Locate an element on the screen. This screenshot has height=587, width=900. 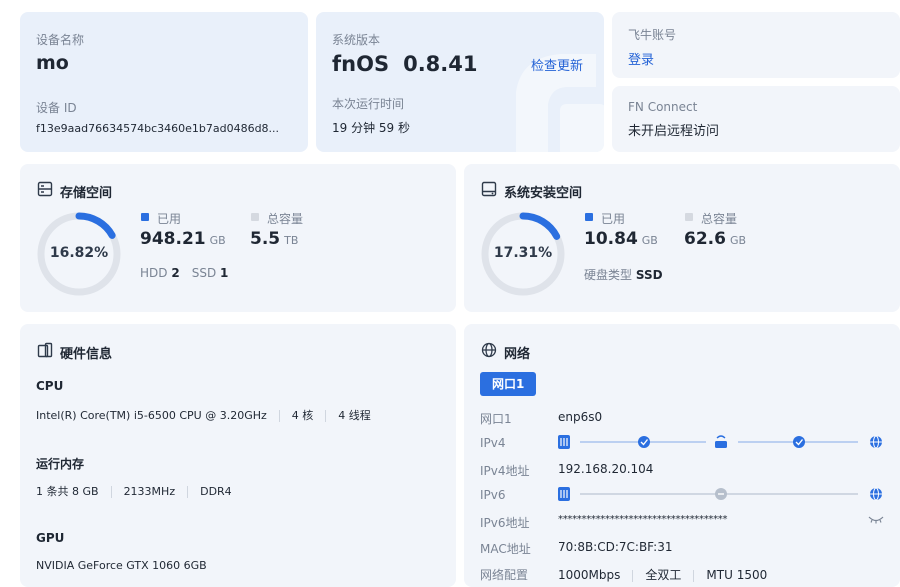
system-os-name: fnOS 0.8.41 is located at coordinates (404, 64).